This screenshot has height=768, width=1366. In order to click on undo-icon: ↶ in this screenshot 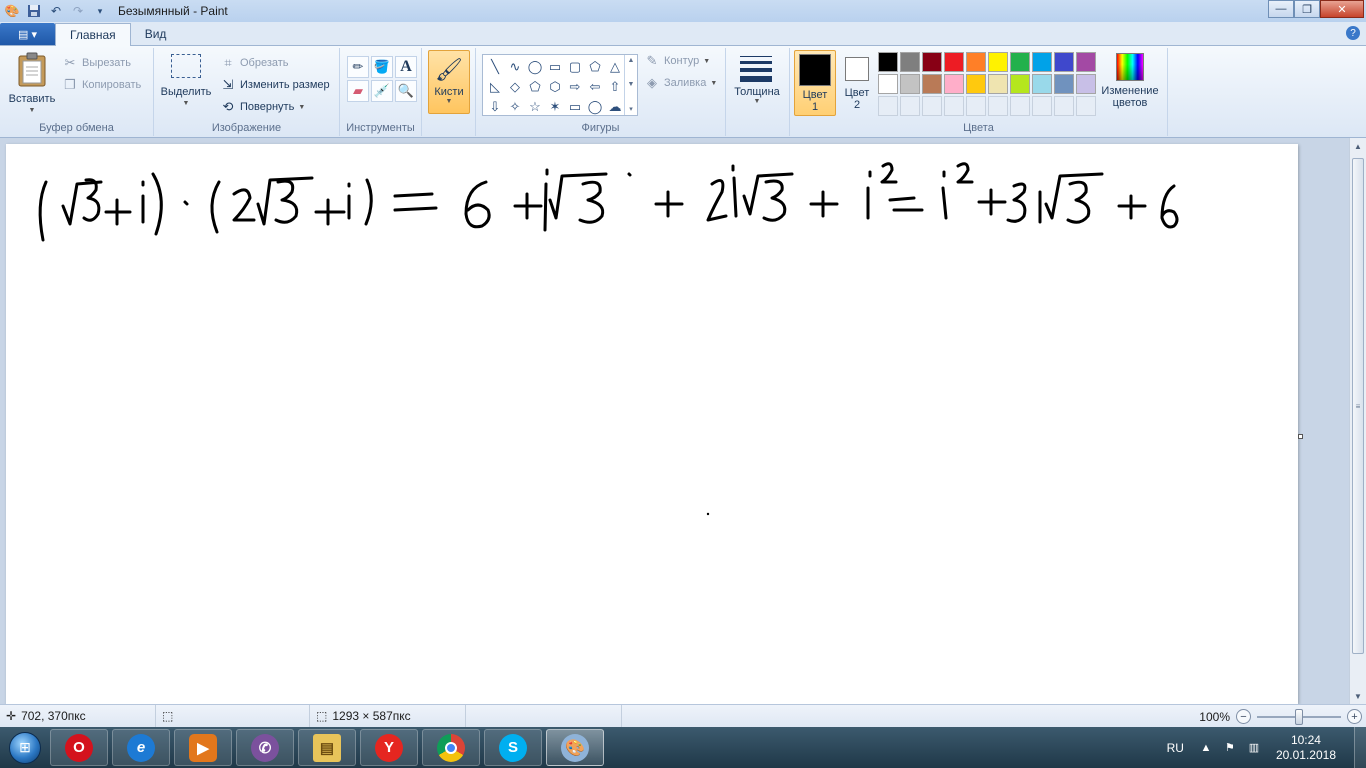, I will do `click(56, 11)`.